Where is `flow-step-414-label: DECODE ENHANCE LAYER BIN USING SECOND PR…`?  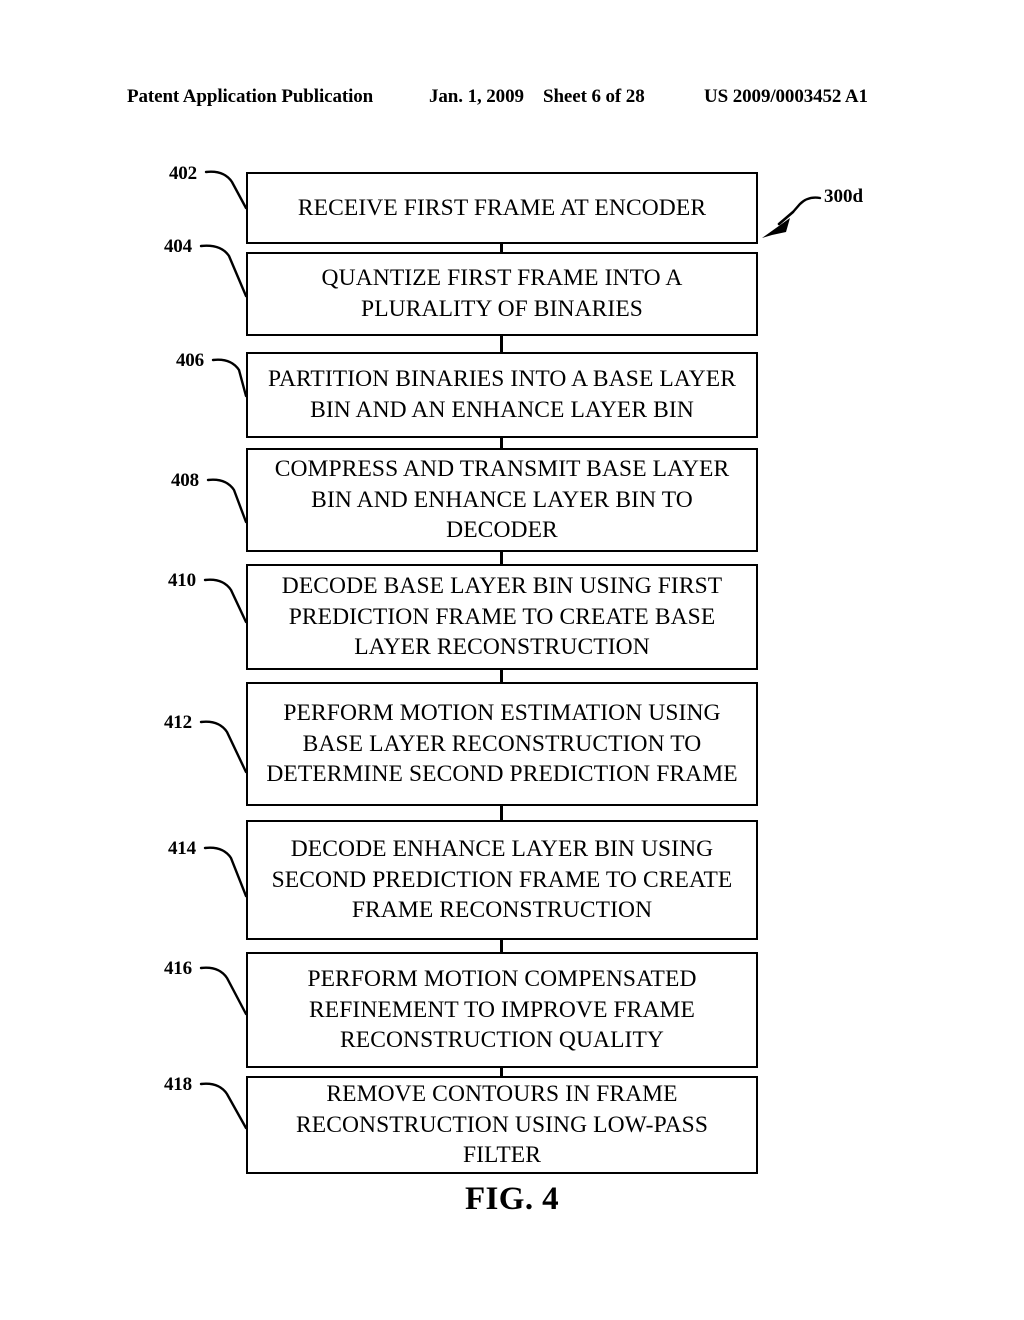 flow-step-414-label: DECODE ENHANCE LAYER BIN USING SECOND PR… is located at coordinates (502, 880).